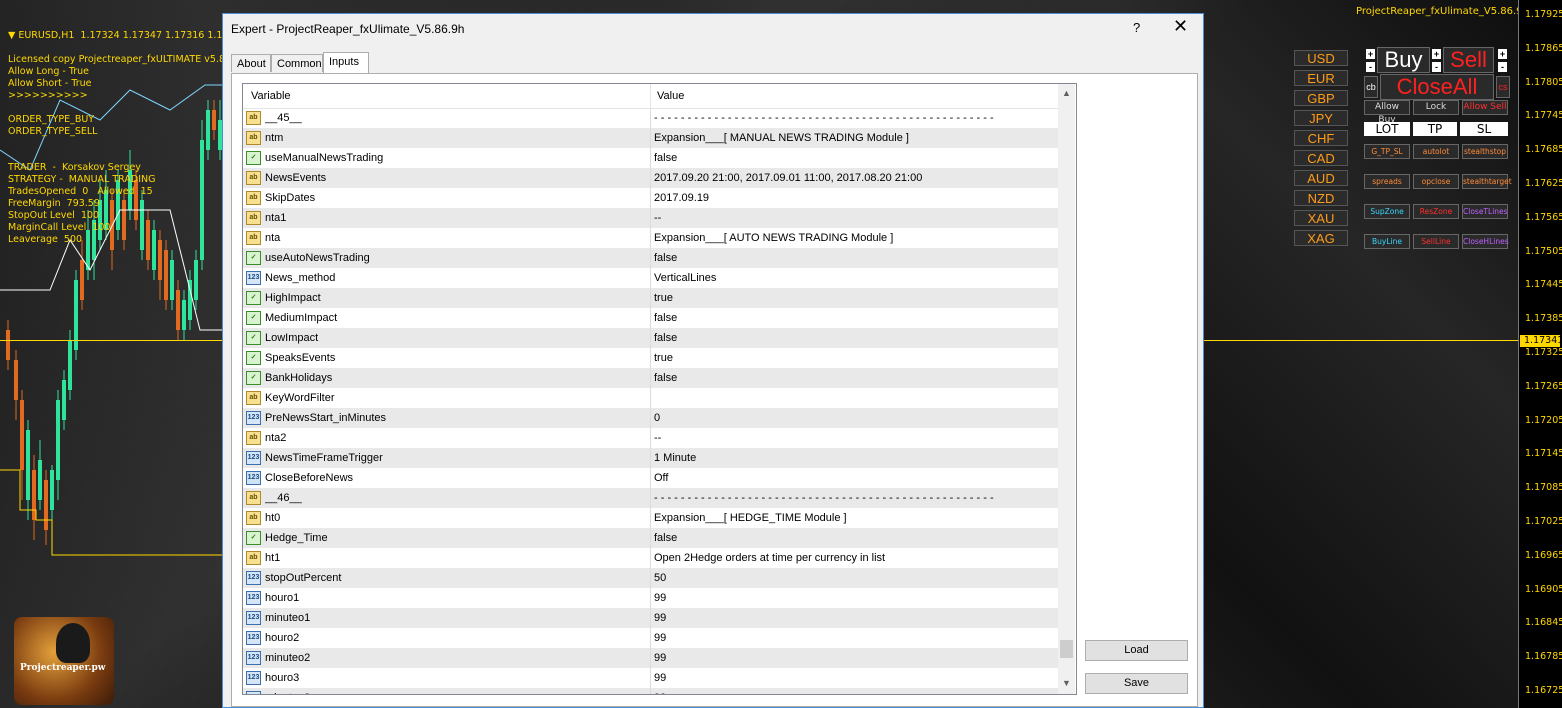  What do you see at coordinates (650, 338) in the screenshot?
I see `input-row: ✓ LowImpact false` at bounding box center [650, 338].